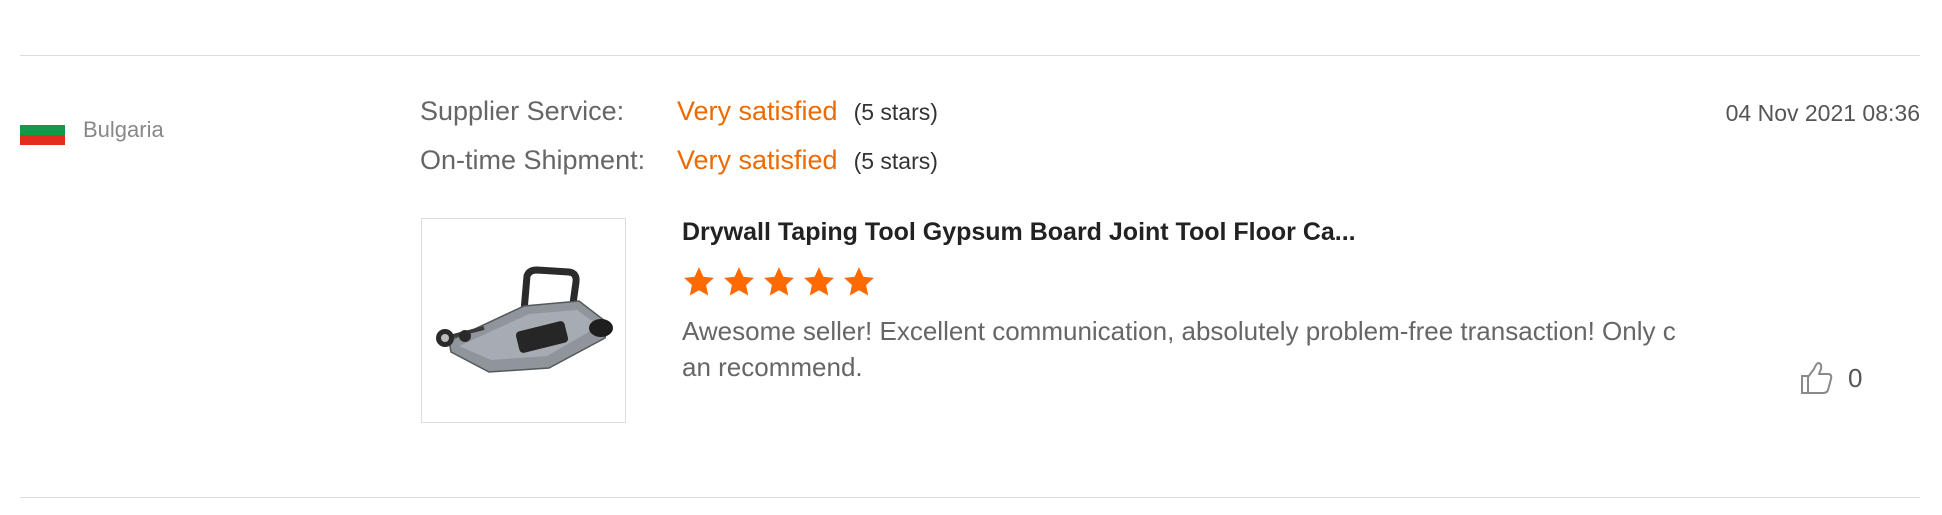 The width and height of the screenshot is (1942, 515). What do you see at coordinates (533, 160) in the screenshot?
I see `rating-label: On-time Shipment:` at bounding box center [533, 160].